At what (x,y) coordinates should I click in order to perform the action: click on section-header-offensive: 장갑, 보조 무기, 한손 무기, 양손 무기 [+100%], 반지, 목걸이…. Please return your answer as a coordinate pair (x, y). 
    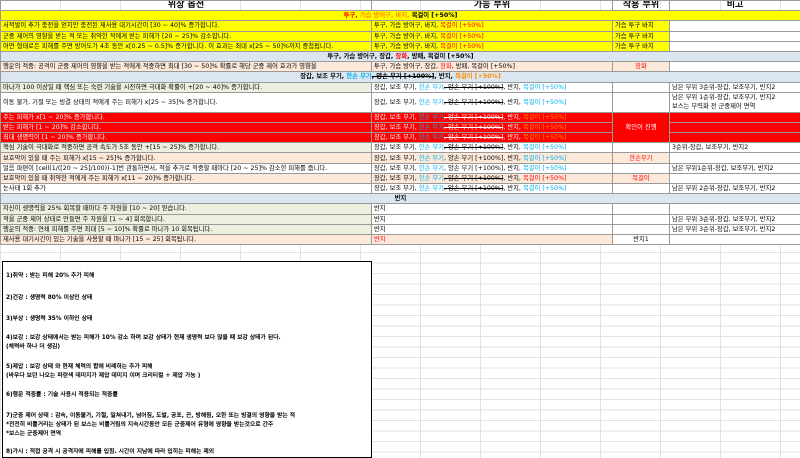
    Looking at the image, I should click on (400, 77).